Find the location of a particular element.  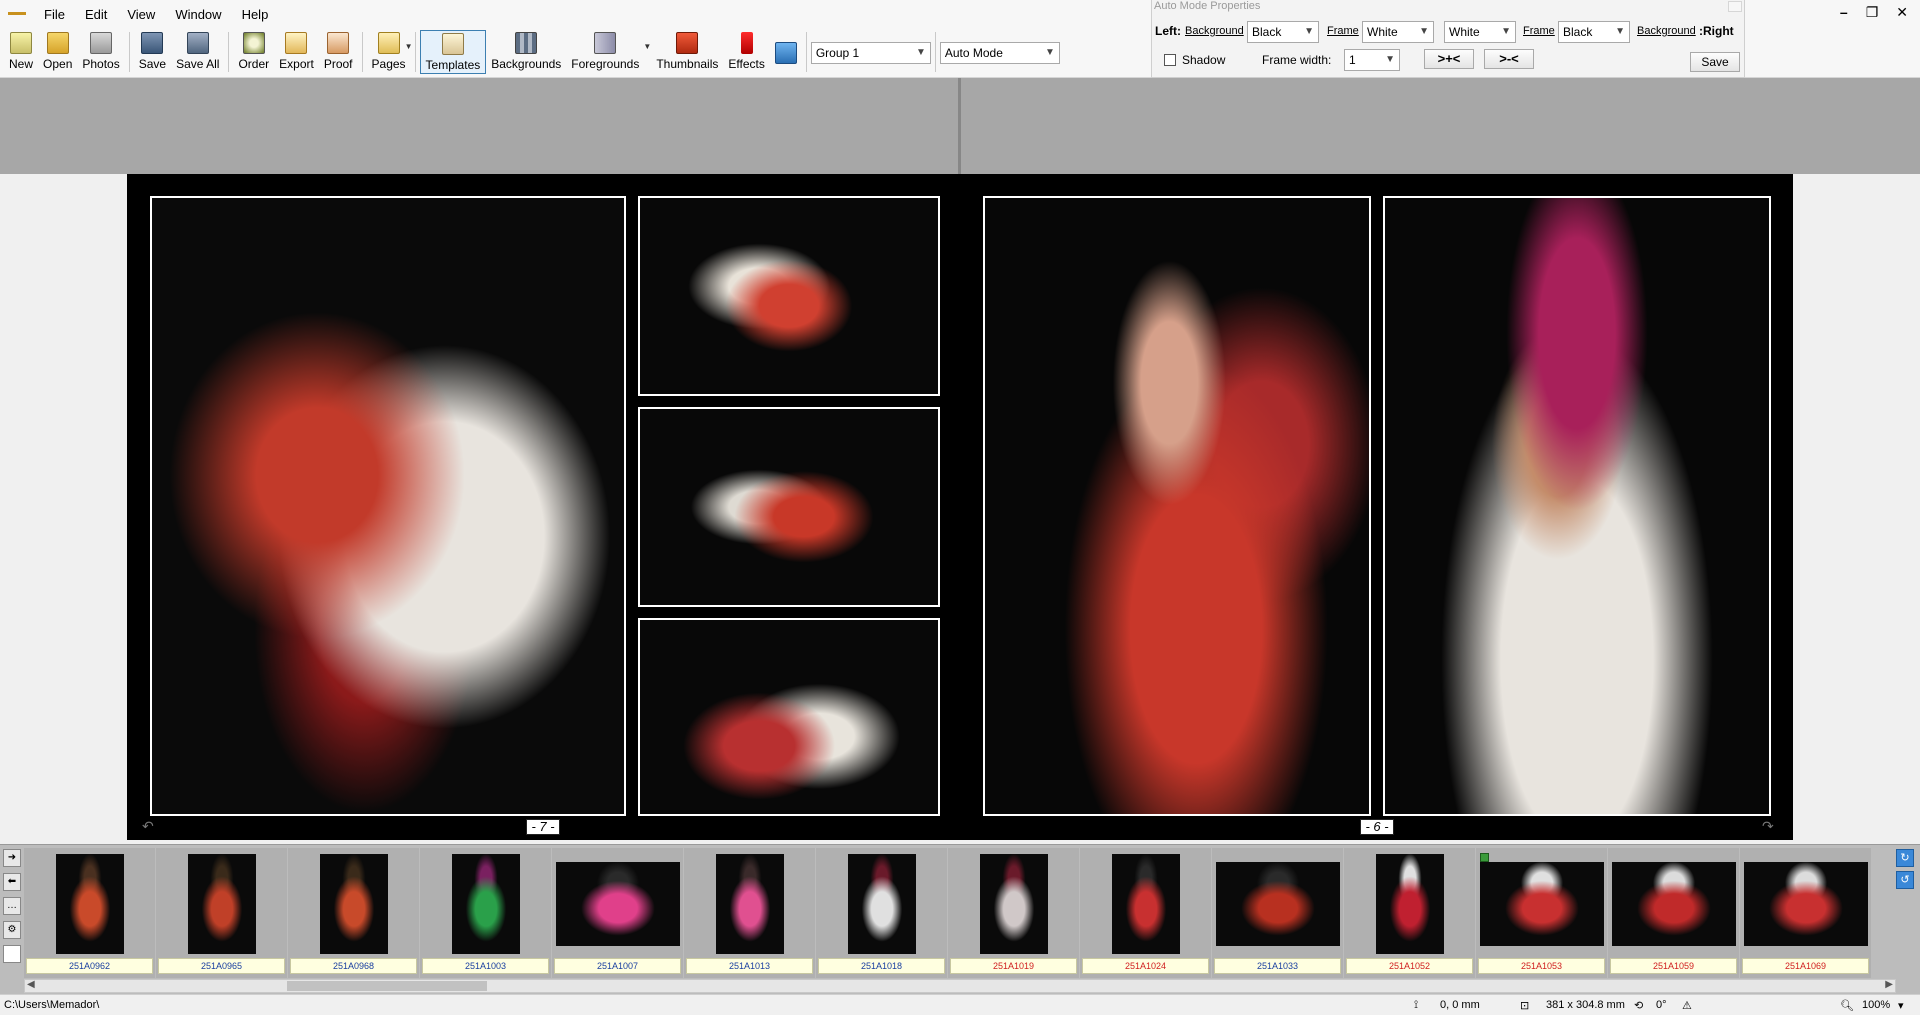

menu-view: View is located at coordinates (141, 15).